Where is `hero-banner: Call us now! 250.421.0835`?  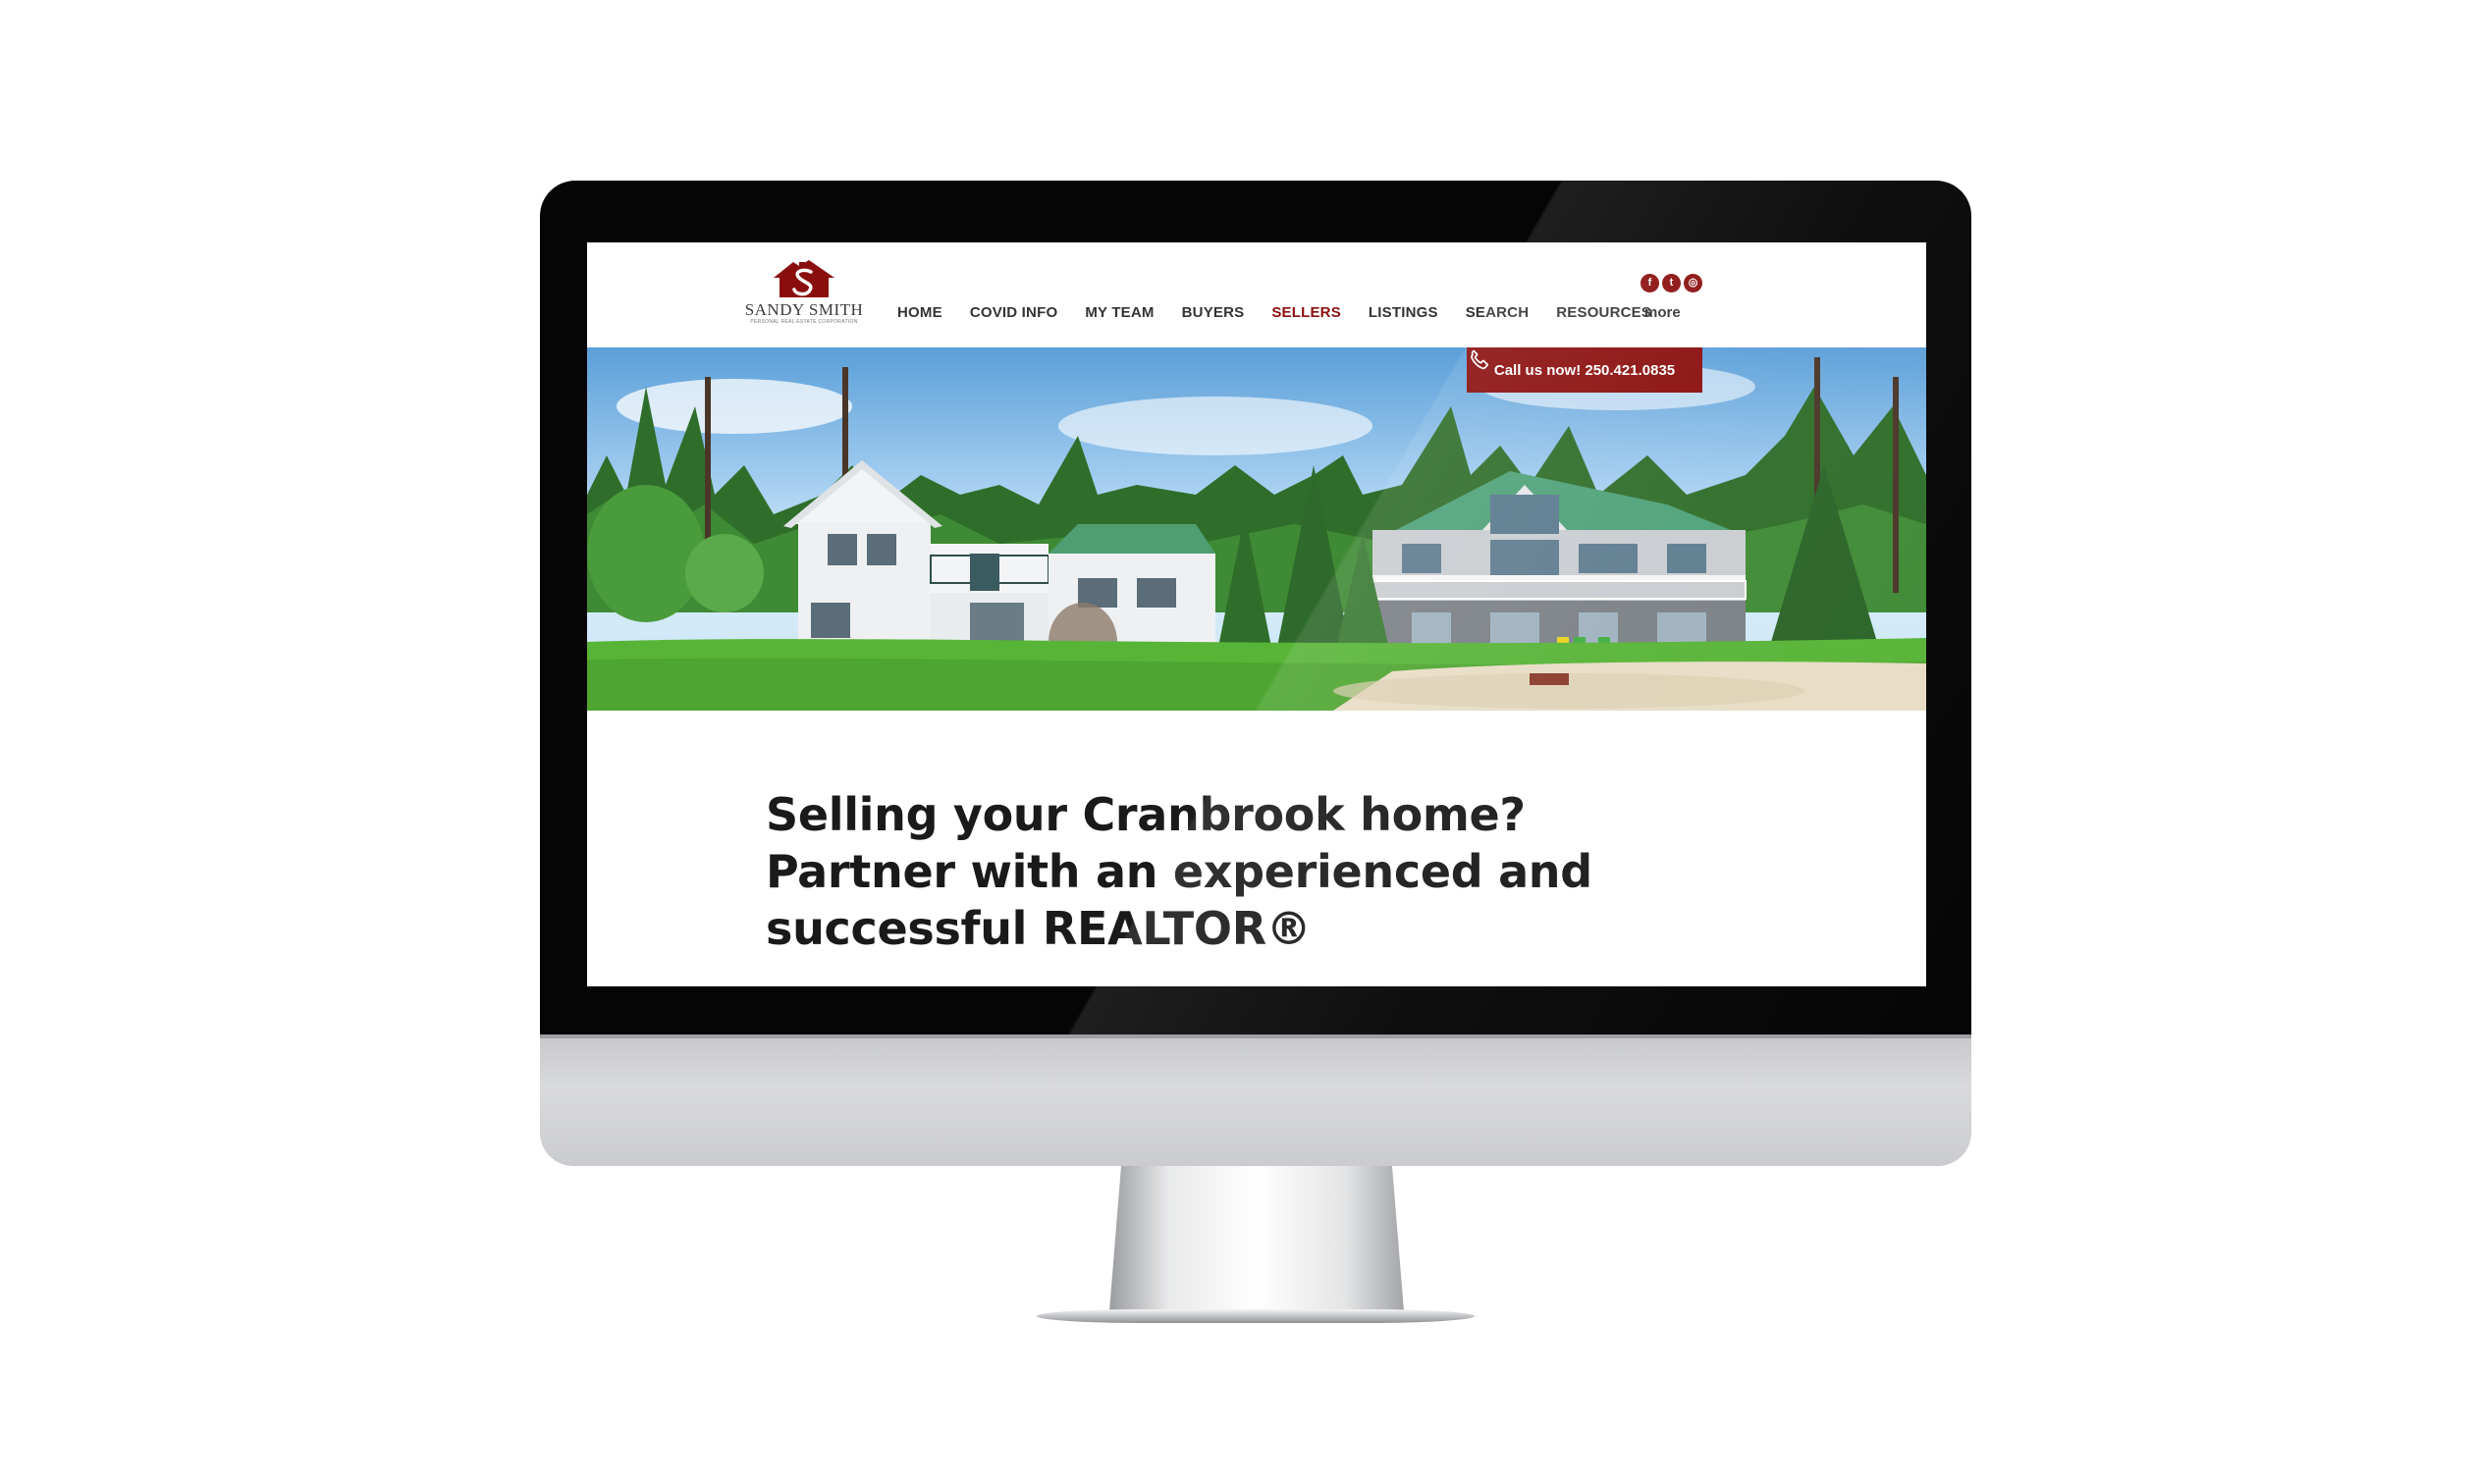 hero-banner: Call us now! 250.421.0835 is located at coordinates (1256, 529).